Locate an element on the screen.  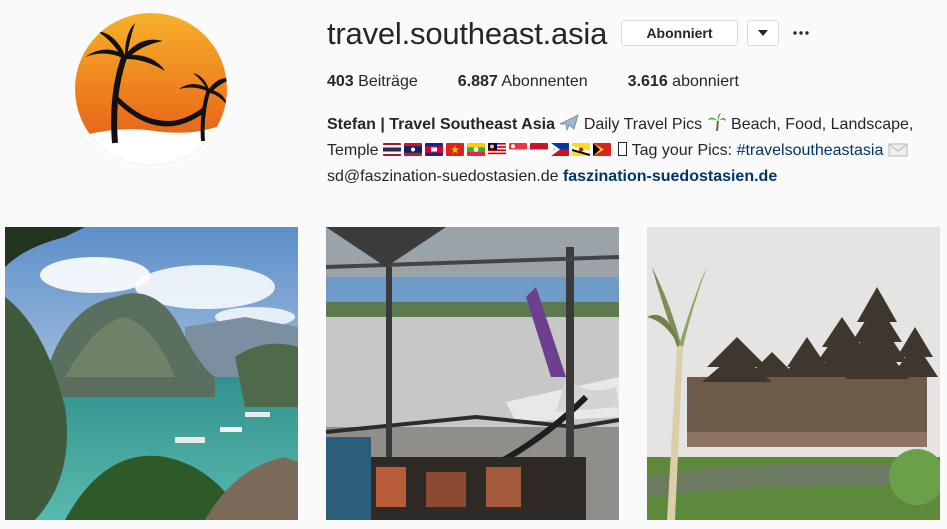
bio-hashtag-link: #travelsoutheastasia is located at coordinates (810, 150).